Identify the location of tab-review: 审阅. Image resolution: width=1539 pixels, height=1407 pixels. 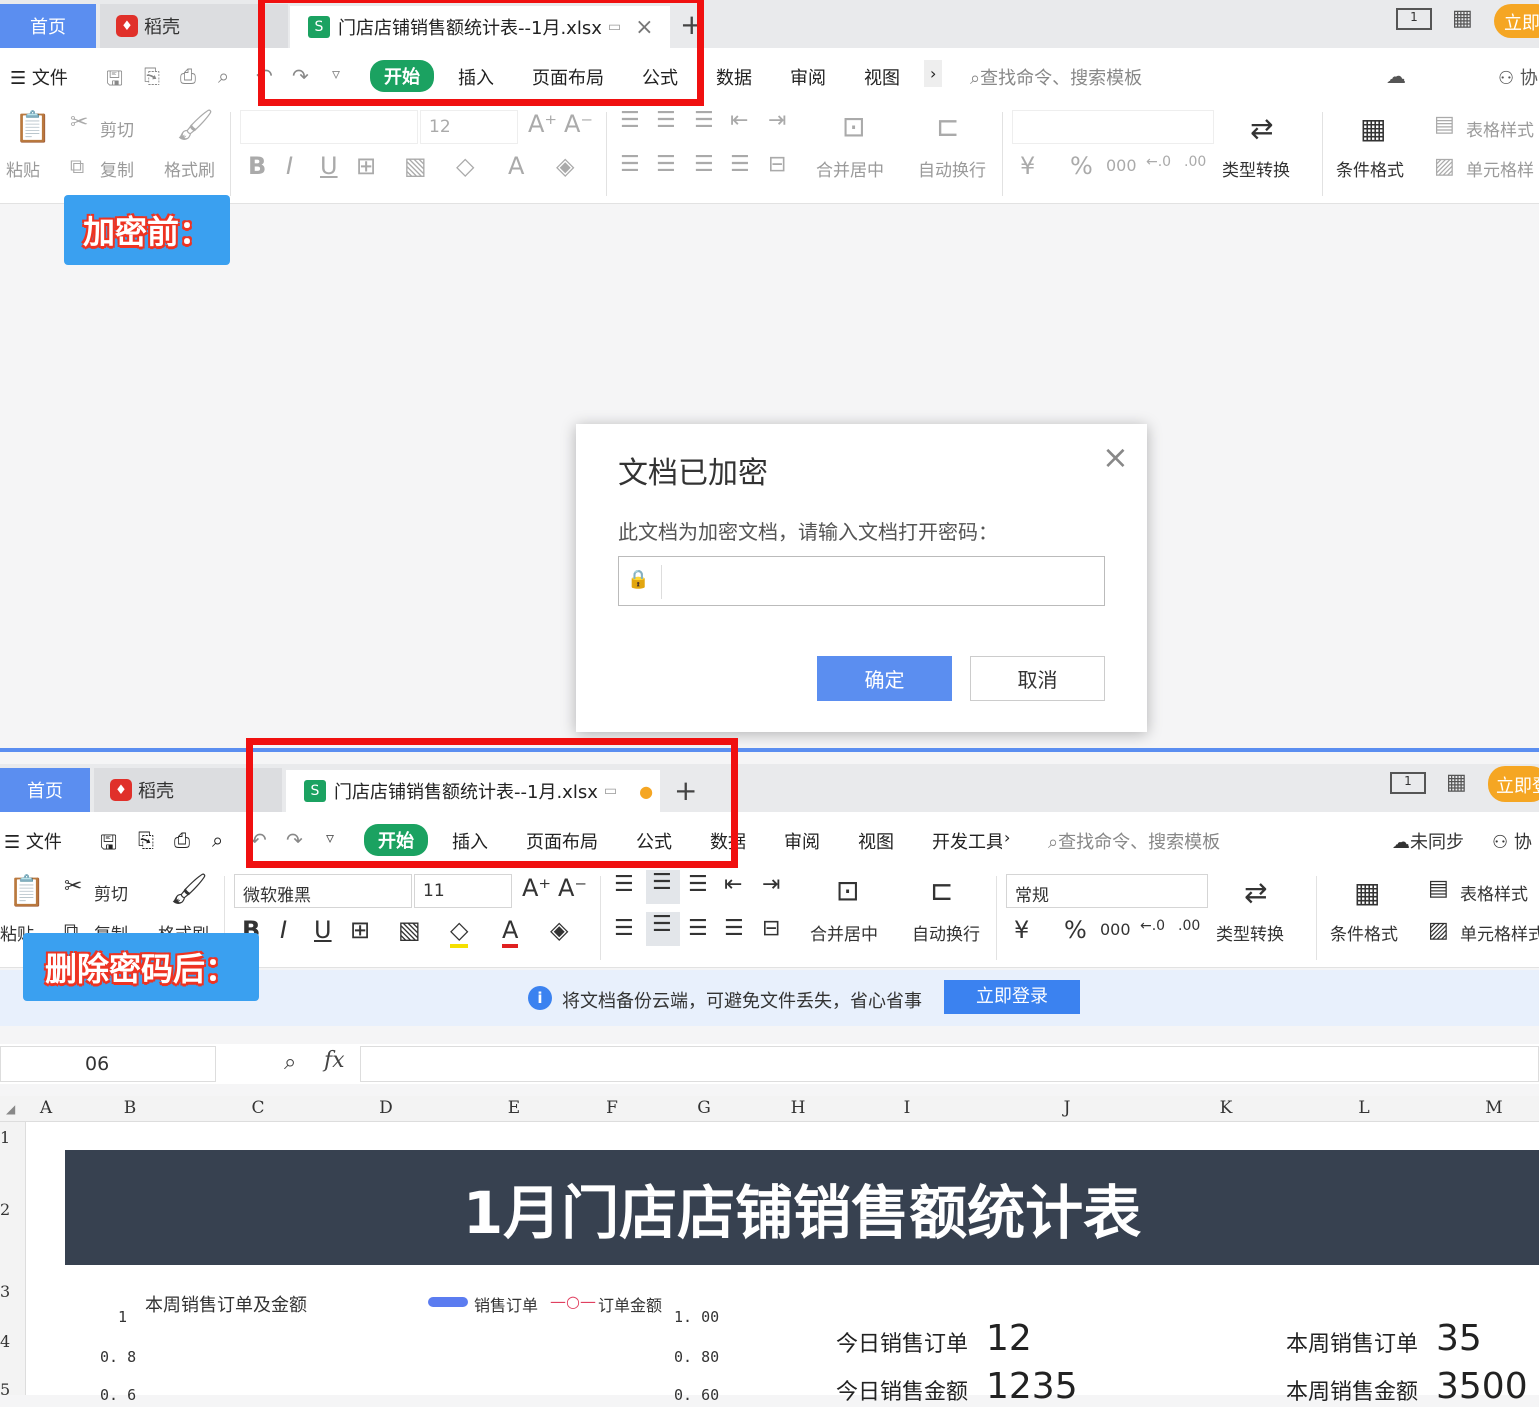
(802, 841).